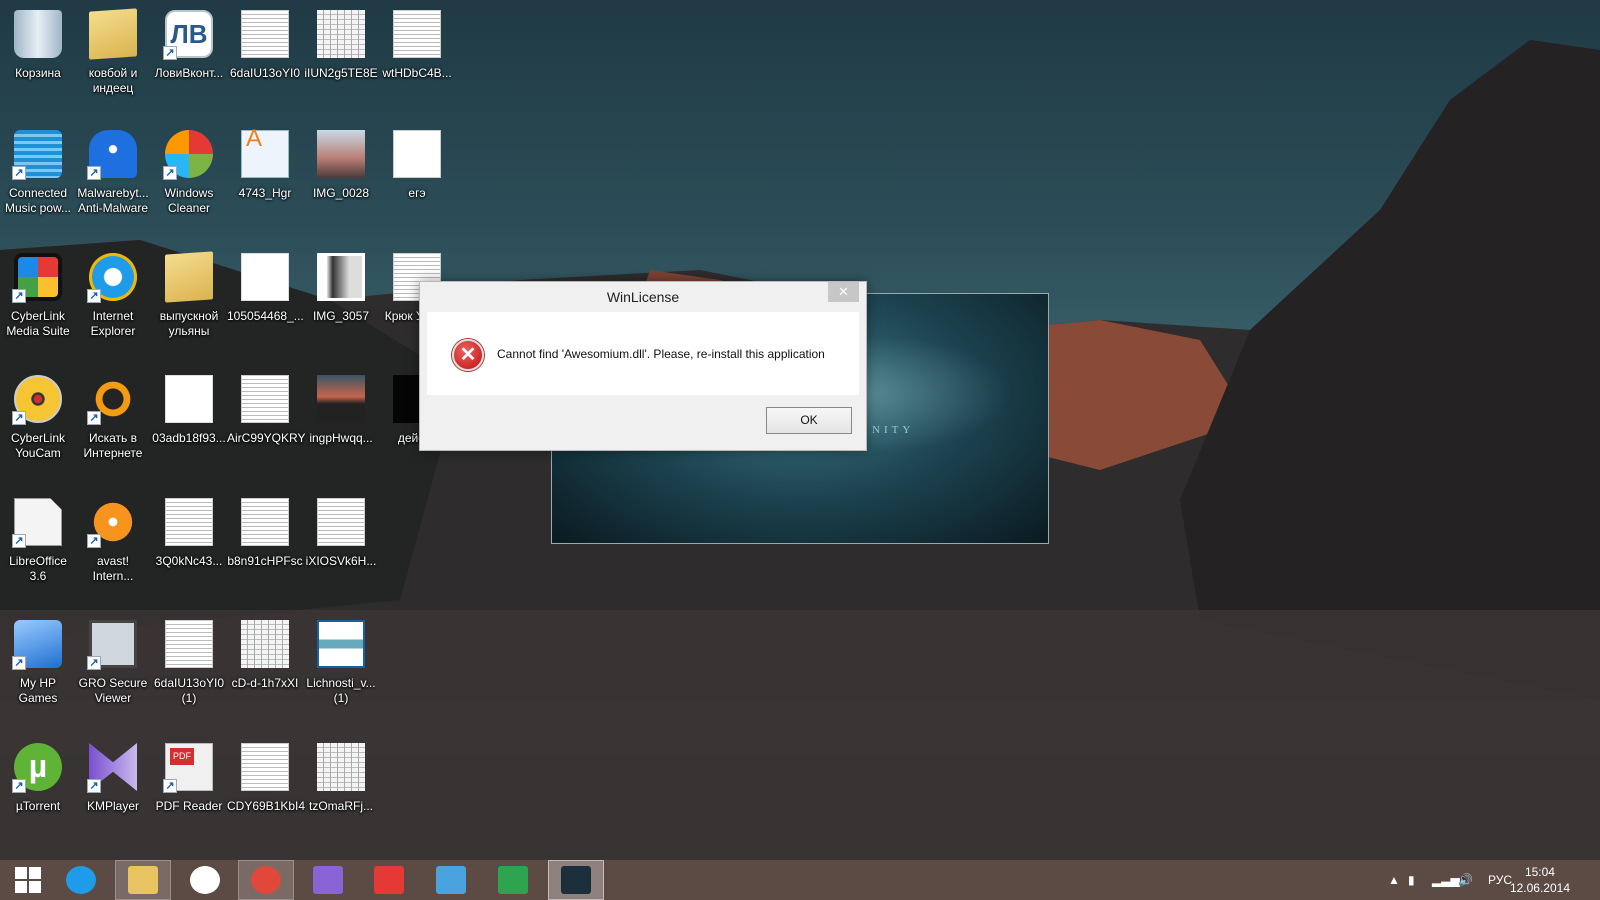 This screenshot has height=900, width=1600. What do you see at coordinates (341, 164) in the screenshot?
I see `desktop-icon: IMG_0028` at bounding box center [341, 164].